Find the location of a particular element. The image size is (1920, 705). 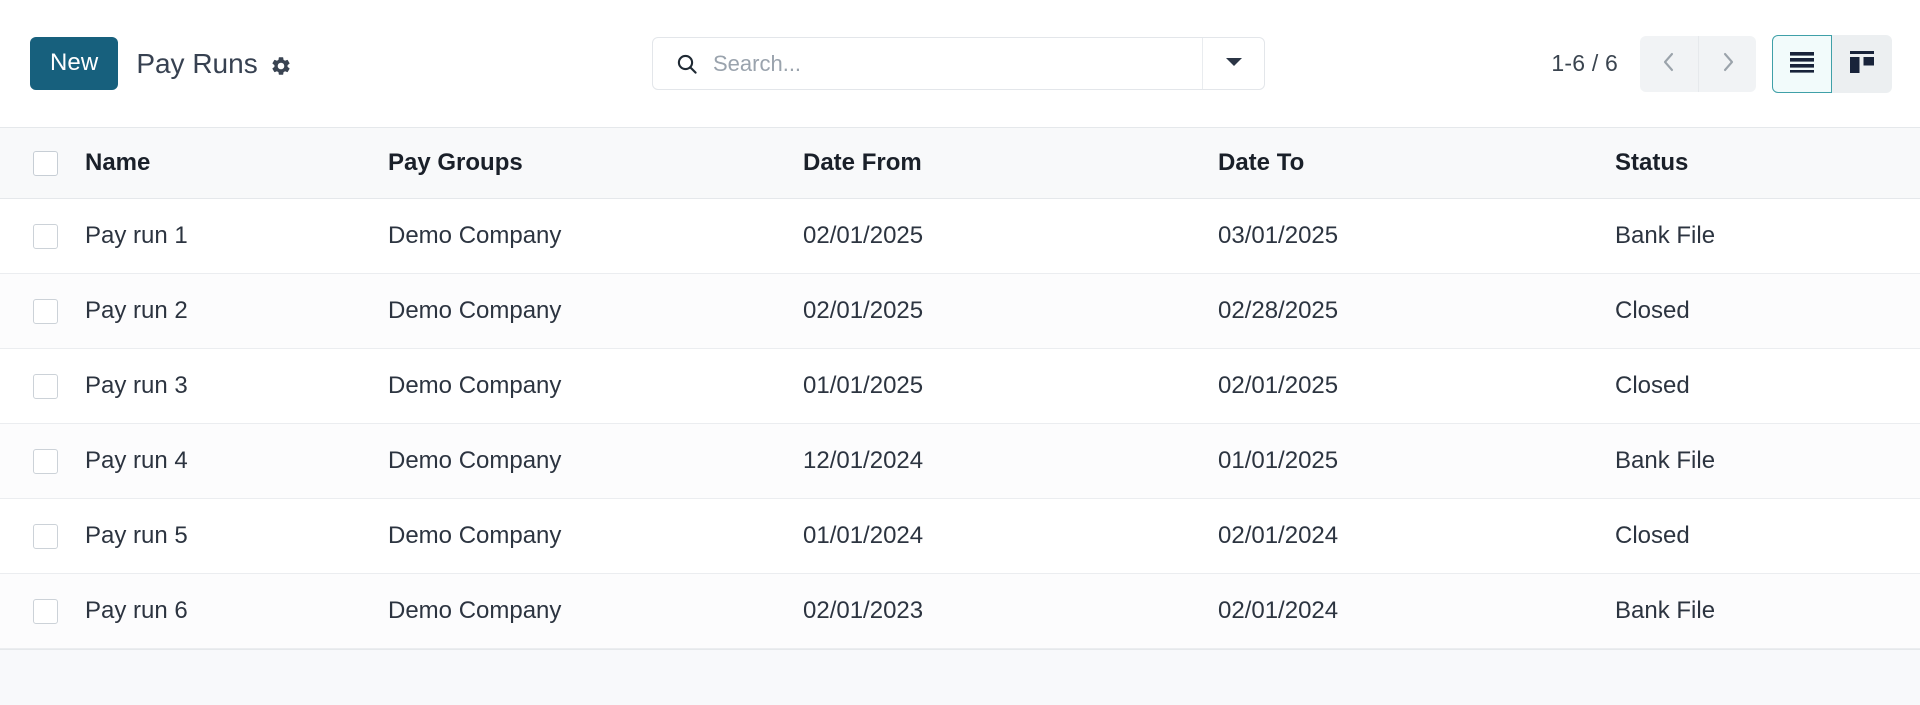

cell-date-to: 02/28/2025 is located at coordinates (1278, 310).